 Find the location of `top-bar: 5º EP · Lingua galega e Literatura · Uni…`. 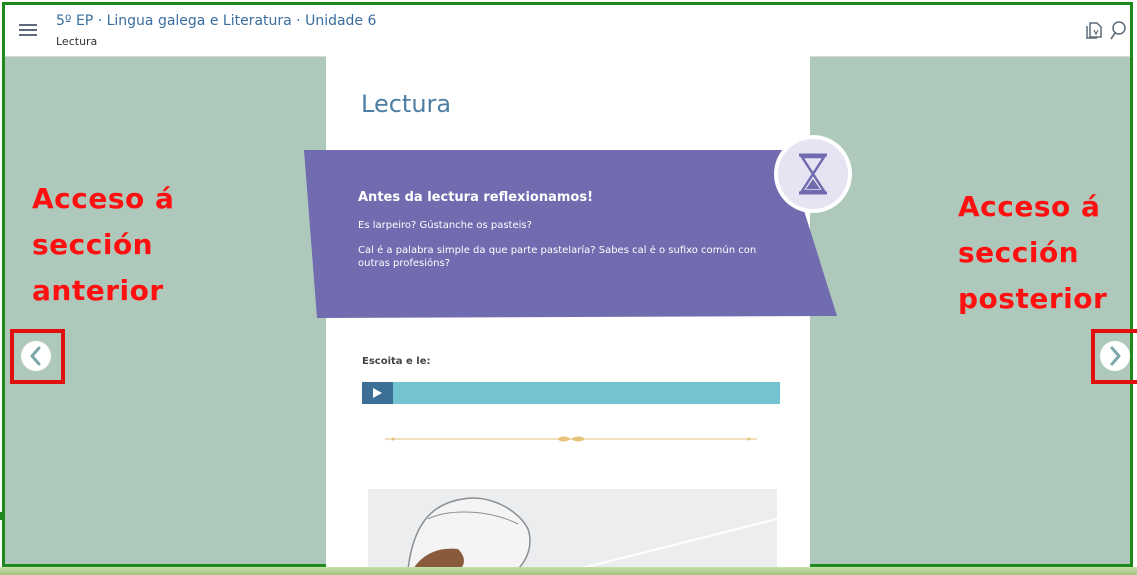

top-bar: 5º EP · Lingua galega e Literatura · Uni… is located at coordinates (567, 31).